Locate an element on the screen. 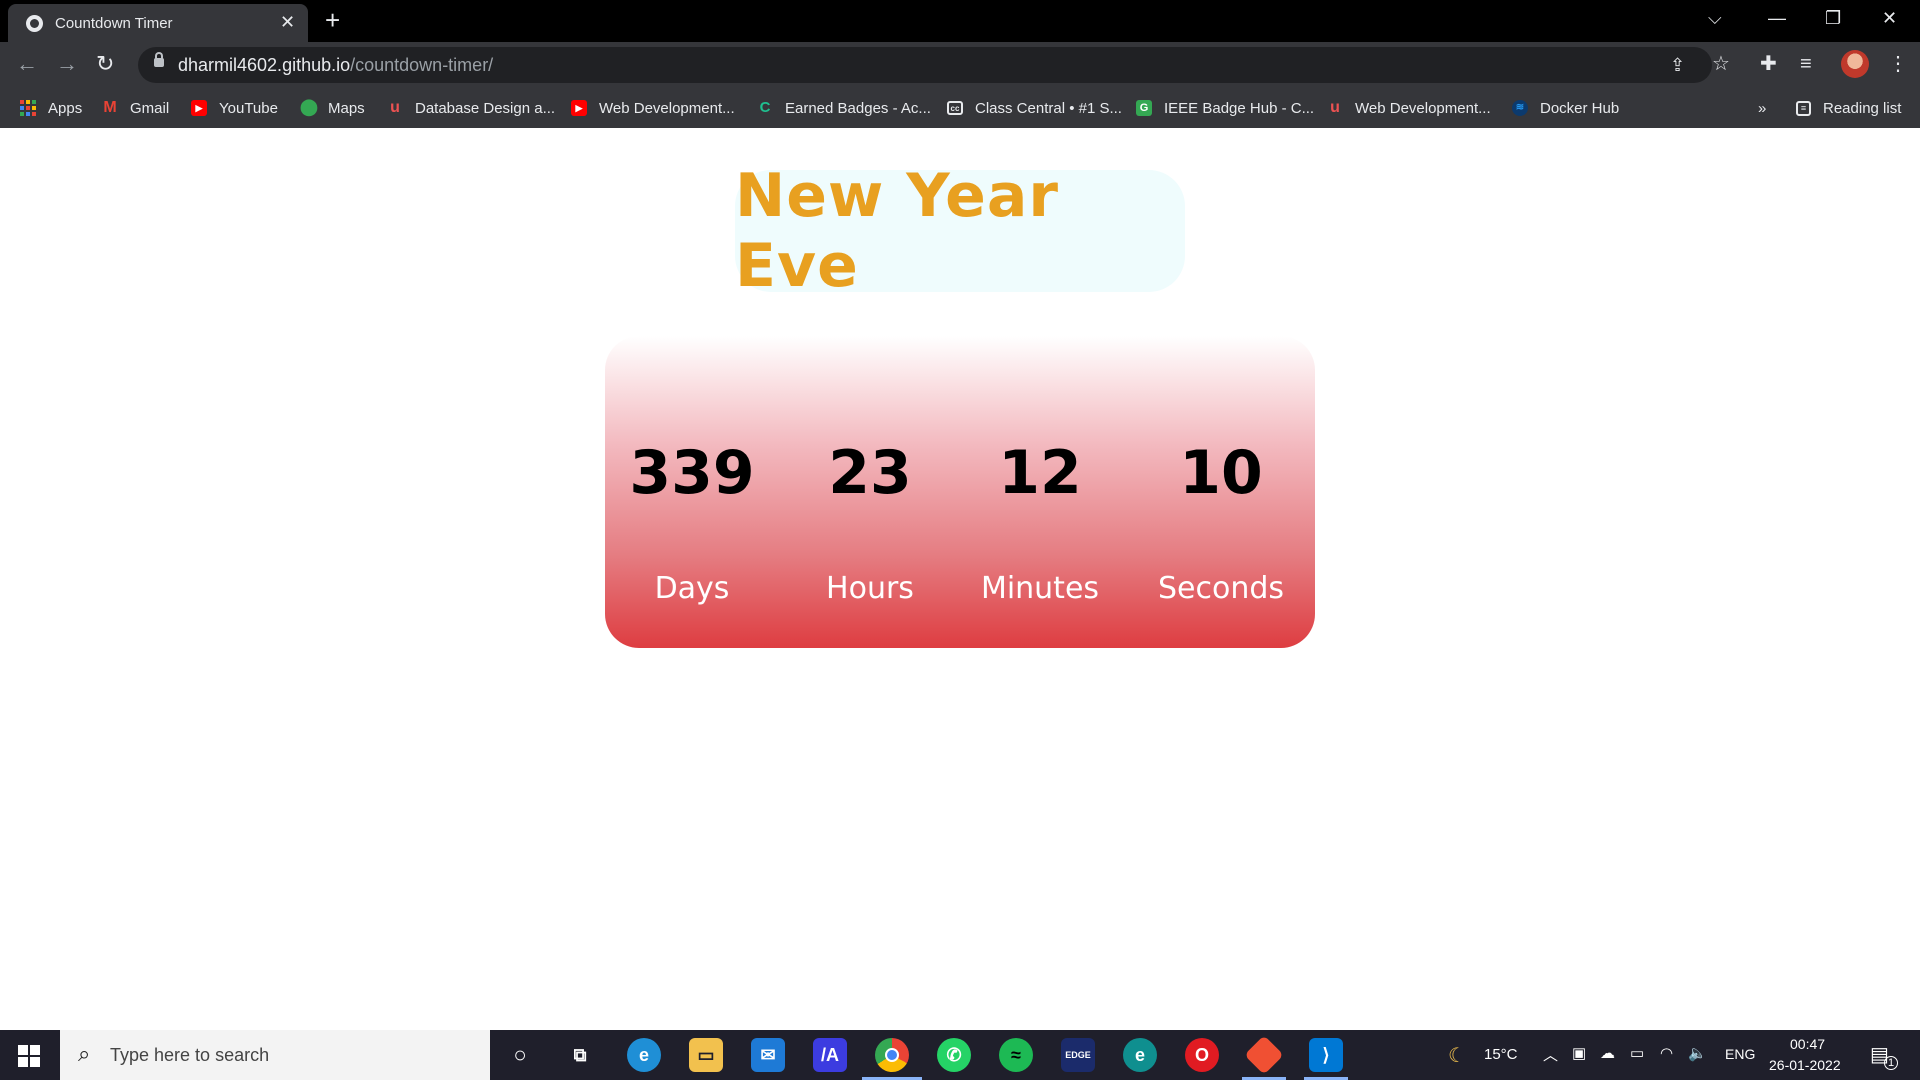 The image size is (1920, 1080). vscode-icon: ⟩ is located at coordinates (1326, 1055).